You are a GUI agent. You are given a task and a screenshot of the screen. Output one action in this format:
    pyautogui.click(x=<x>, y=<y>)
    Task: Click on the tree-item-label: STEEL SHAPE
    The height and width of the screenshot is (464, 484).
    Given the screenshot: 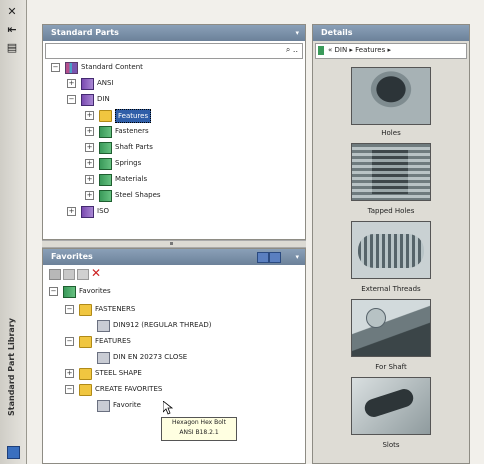 What is the action you would take?
    pyautogui.click(x=118, y=373)
    